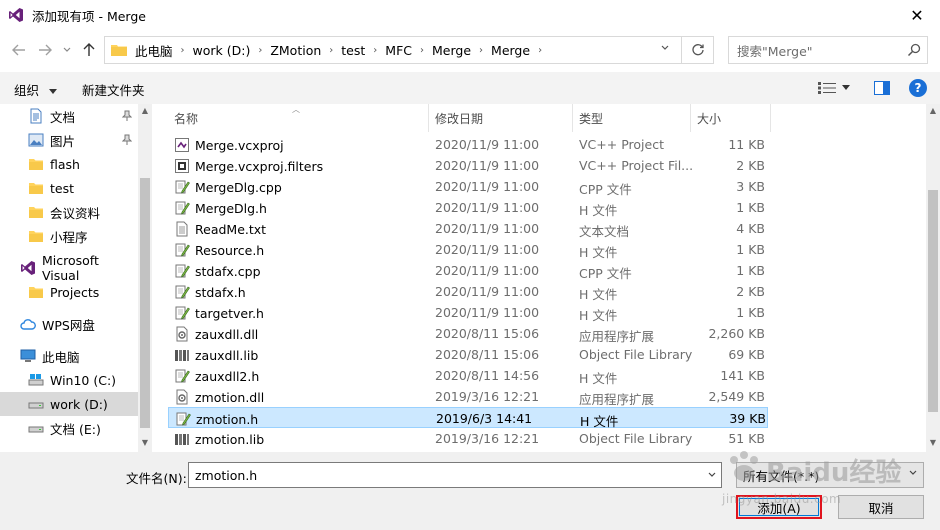 This screenshot has width=940, height=530. Describe the element at coordinates (731, 118) in the screenshot. I see `column-size: 大小` at that location.